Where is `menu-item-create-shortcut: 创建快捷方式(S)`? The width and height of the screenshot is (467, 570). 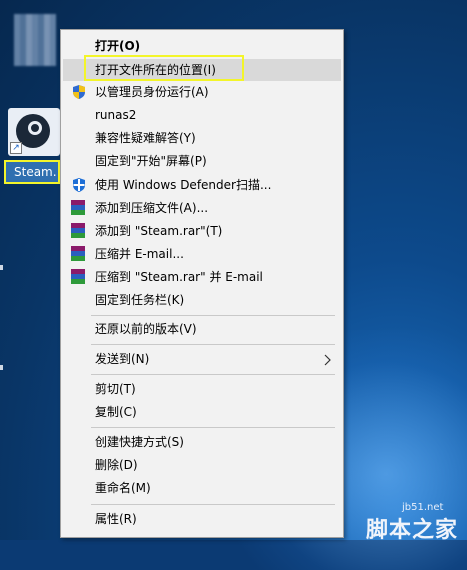 menu-item-create-shortcut: 创建快捷方式(S) is located at coordinates (202, 442).